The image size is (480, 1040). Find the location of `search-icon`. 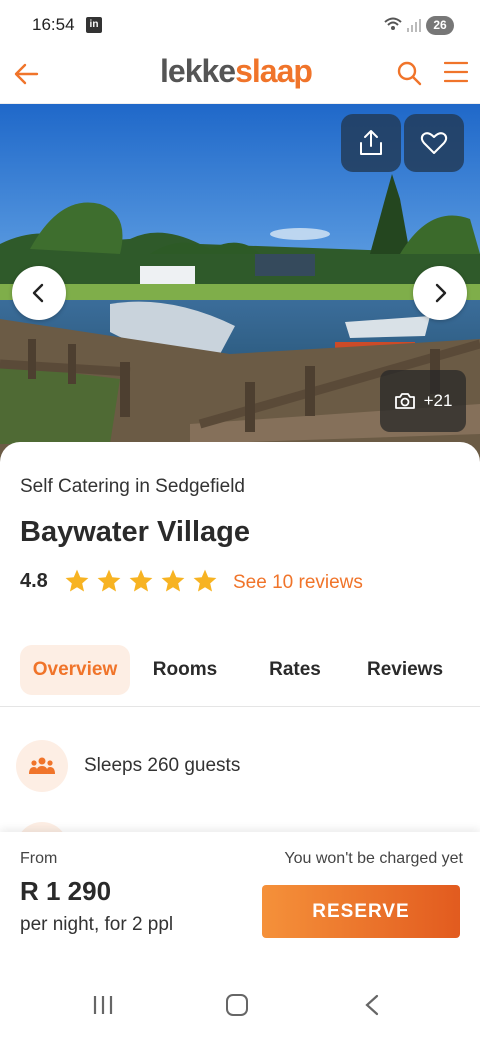

search-icon is located at coordinates (409, 73).